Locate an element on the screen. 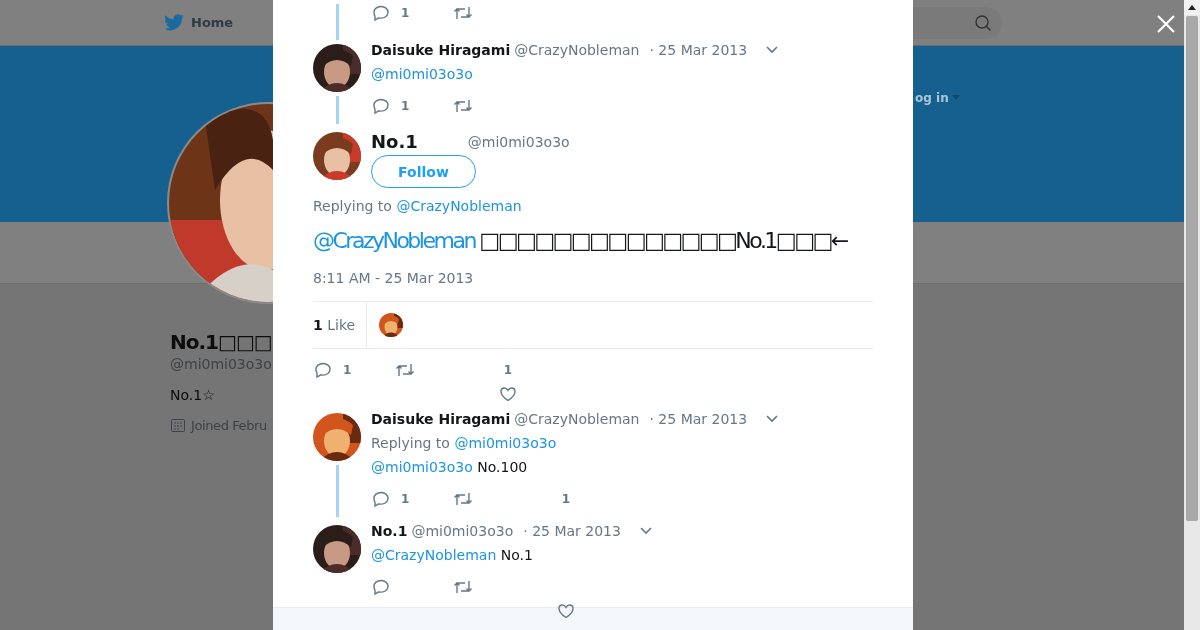 The width and height of the screenshot is (1200, 630). replying-to-text: Replying to @mi0mi03o3o is located at coordinates (464, 443).